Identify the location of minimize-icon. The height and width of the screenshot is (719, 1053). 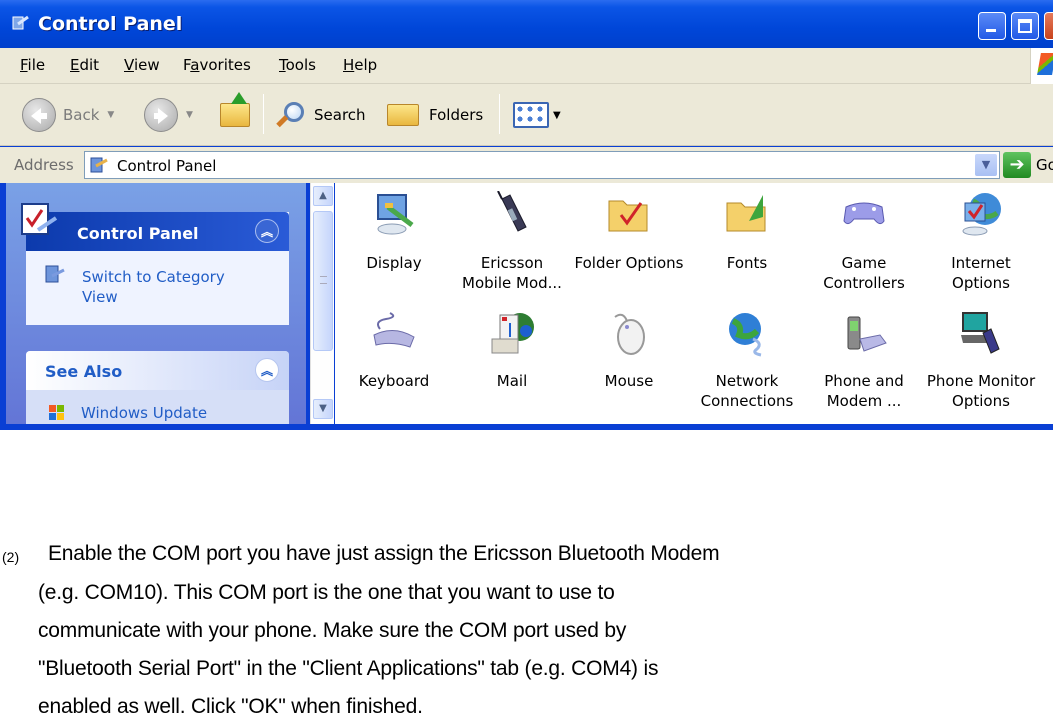
(991, 30).